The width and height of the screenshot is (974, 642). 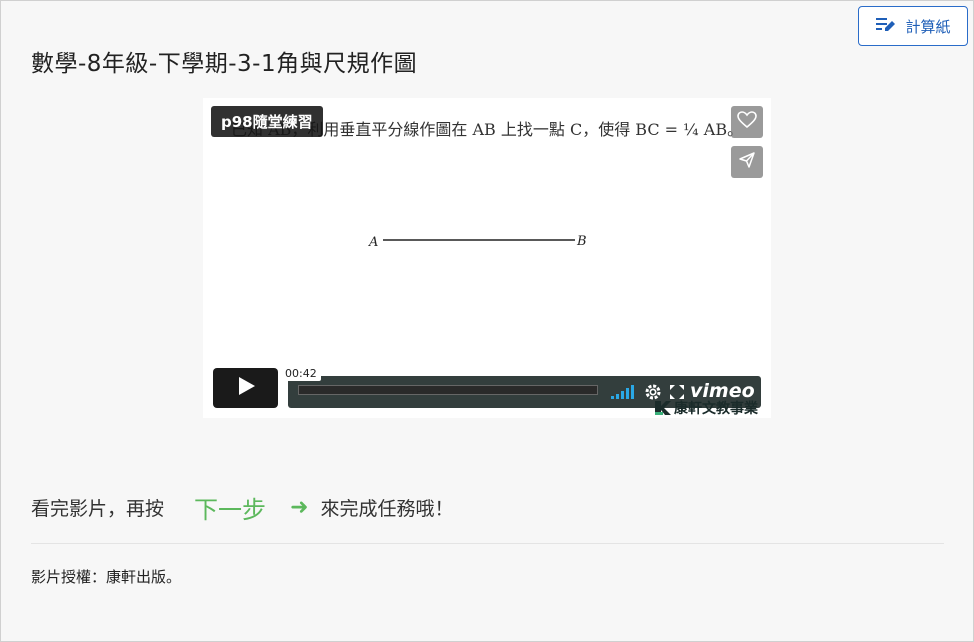 I want to click on share-button, so click(x=747, y=162).